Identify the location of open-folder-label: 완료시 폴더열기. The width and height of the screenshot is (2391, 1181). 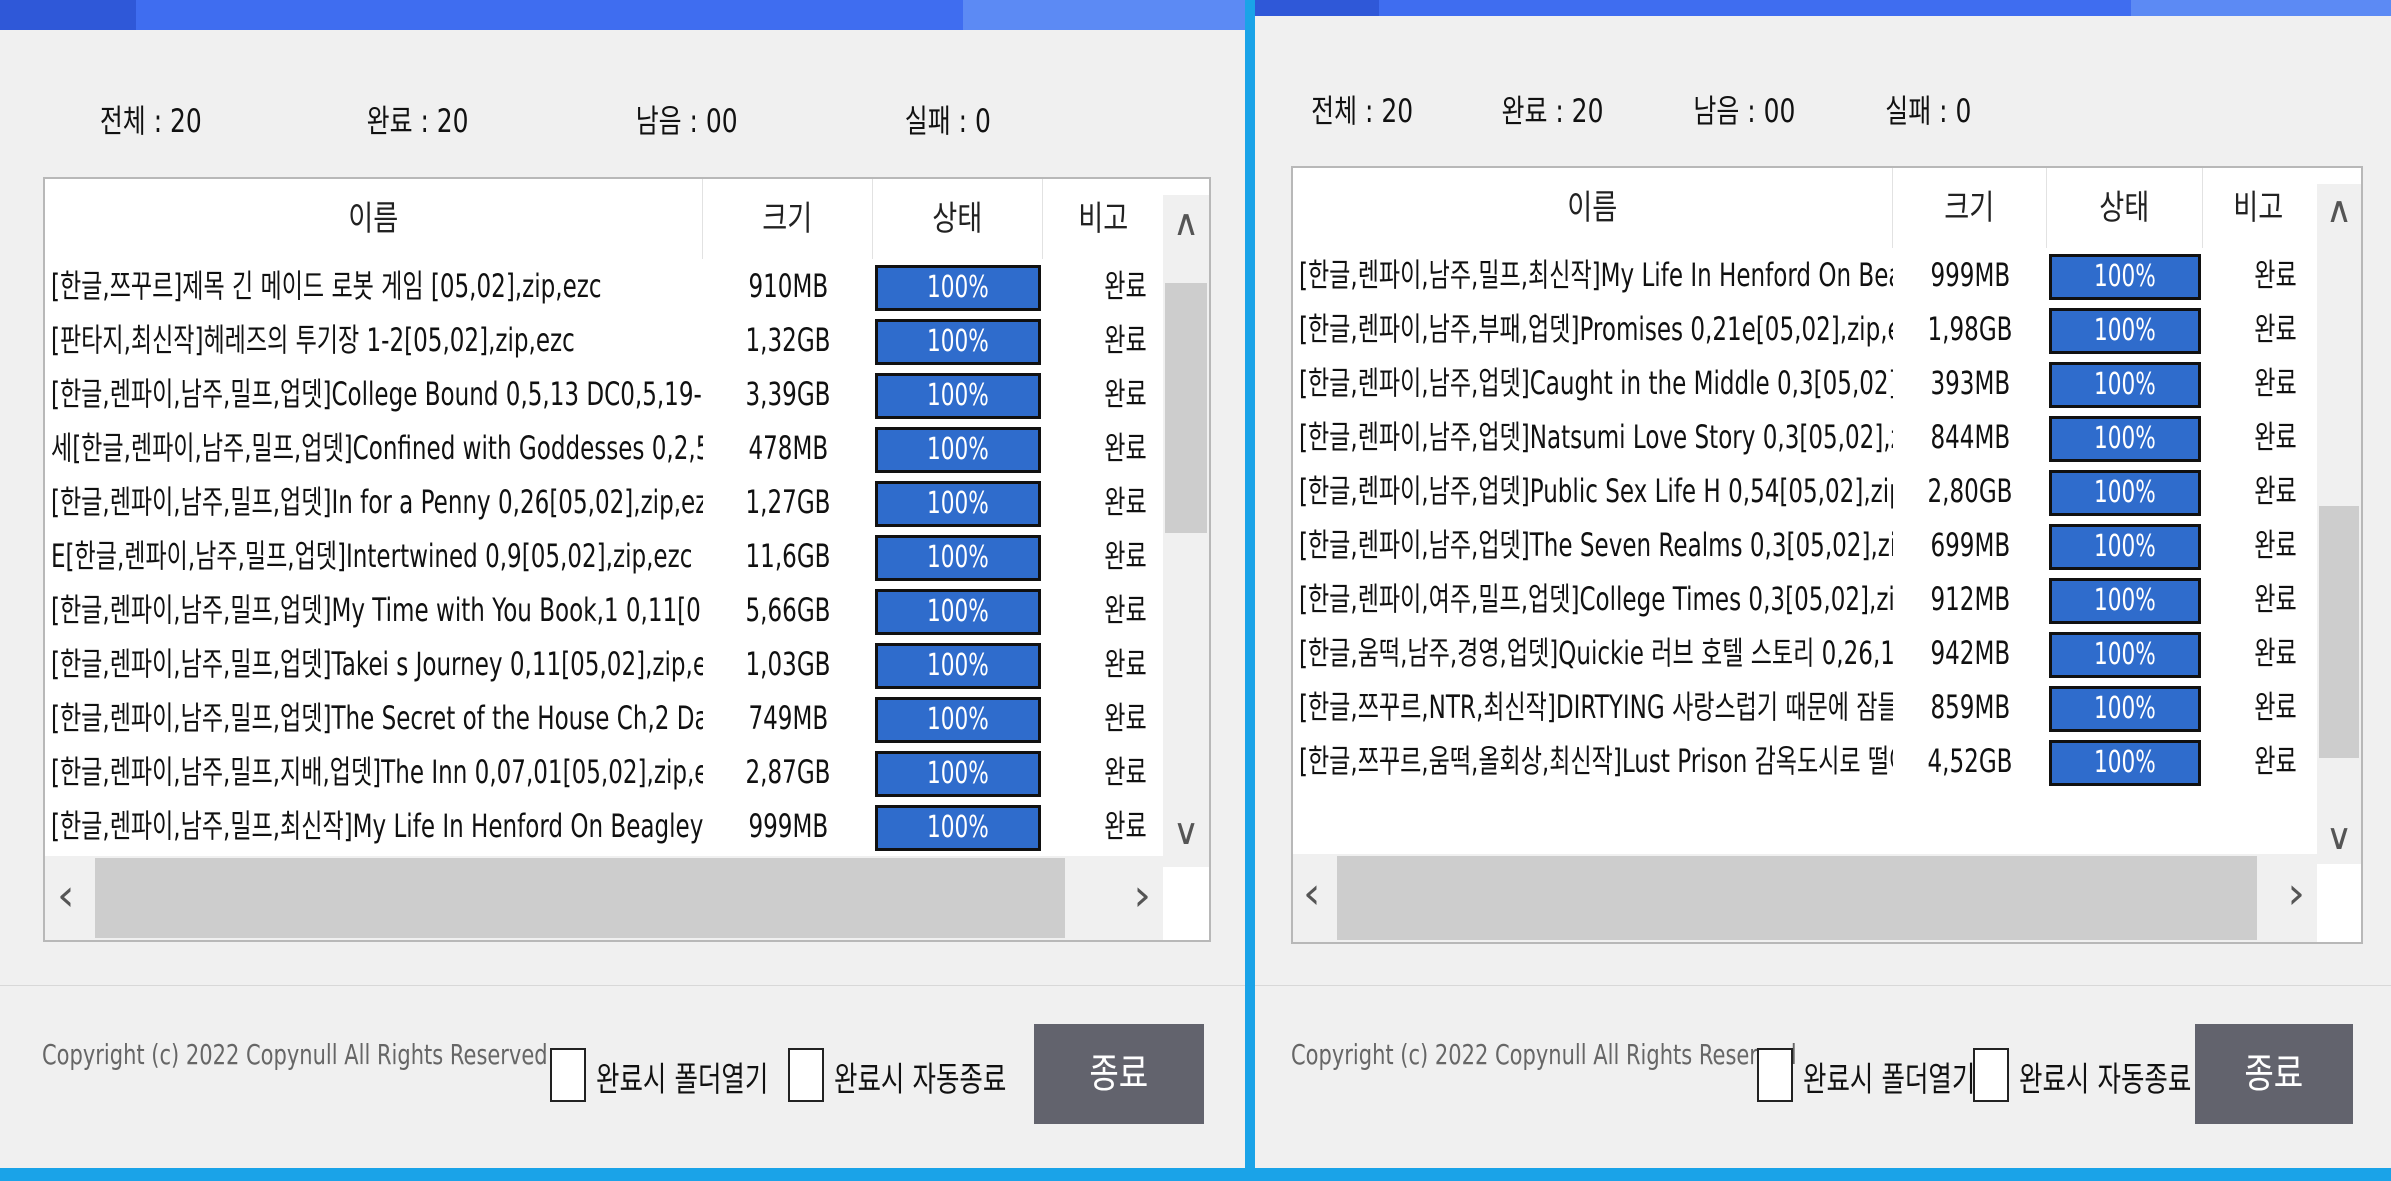
(1889, 1080).